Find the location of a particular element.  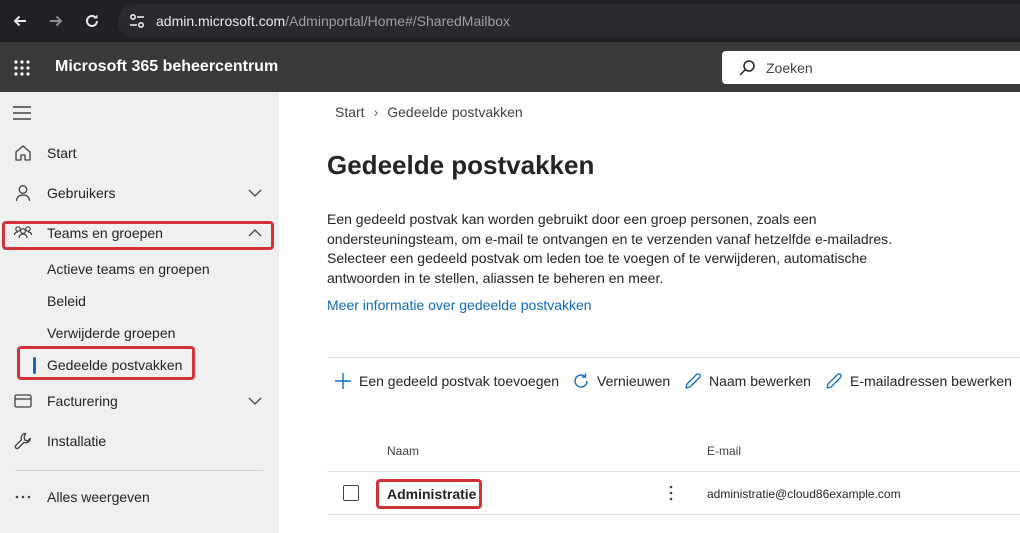

url-host: admin.microsoft.com is located at coordinates (221, 21).